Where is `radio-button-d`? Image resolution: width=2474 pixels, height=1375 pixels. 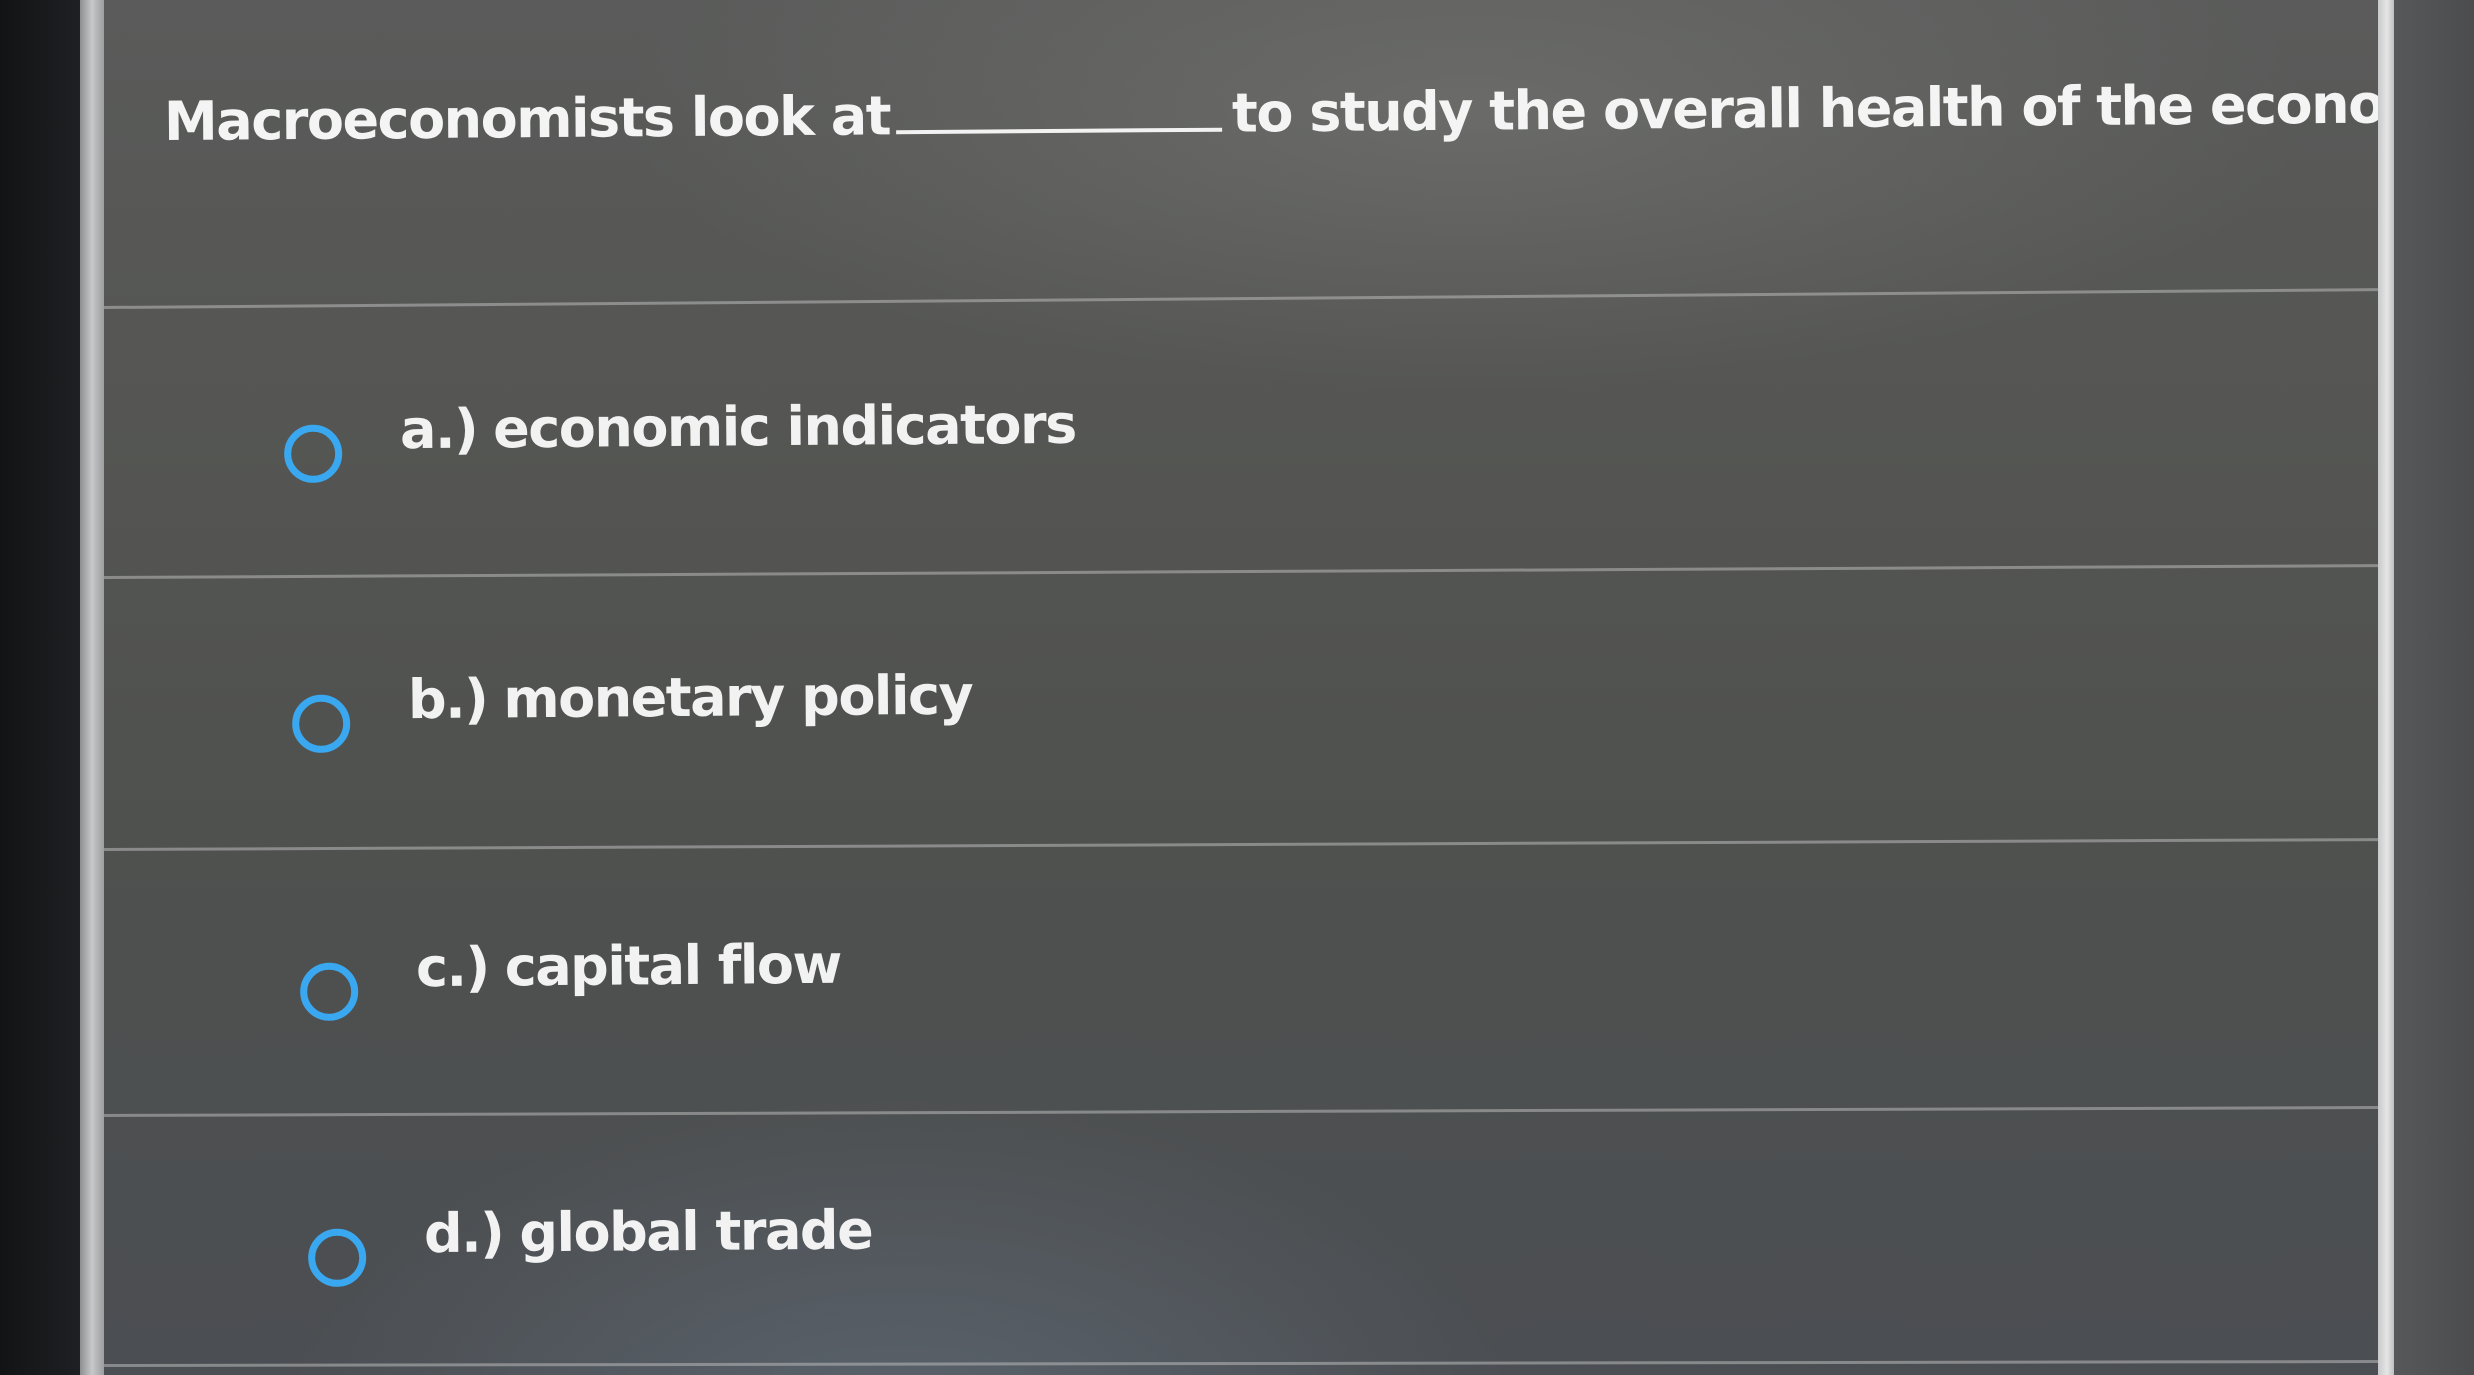
radio-button-d is located at coordinates (337, 1257).